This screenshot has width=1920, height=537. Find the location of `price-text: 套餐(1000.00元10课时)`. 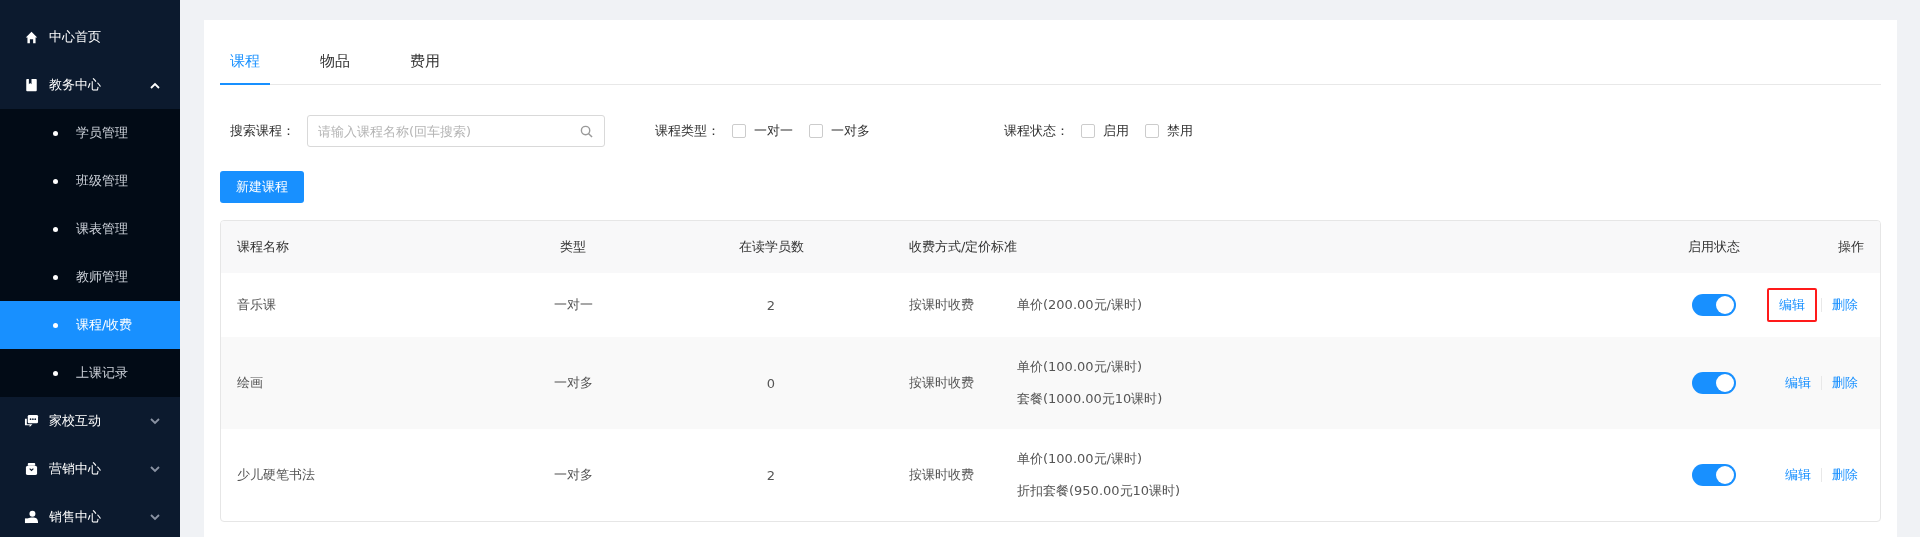

price-text: 套餐(1000.00元10课时) is located at coordinates (1090, 399).